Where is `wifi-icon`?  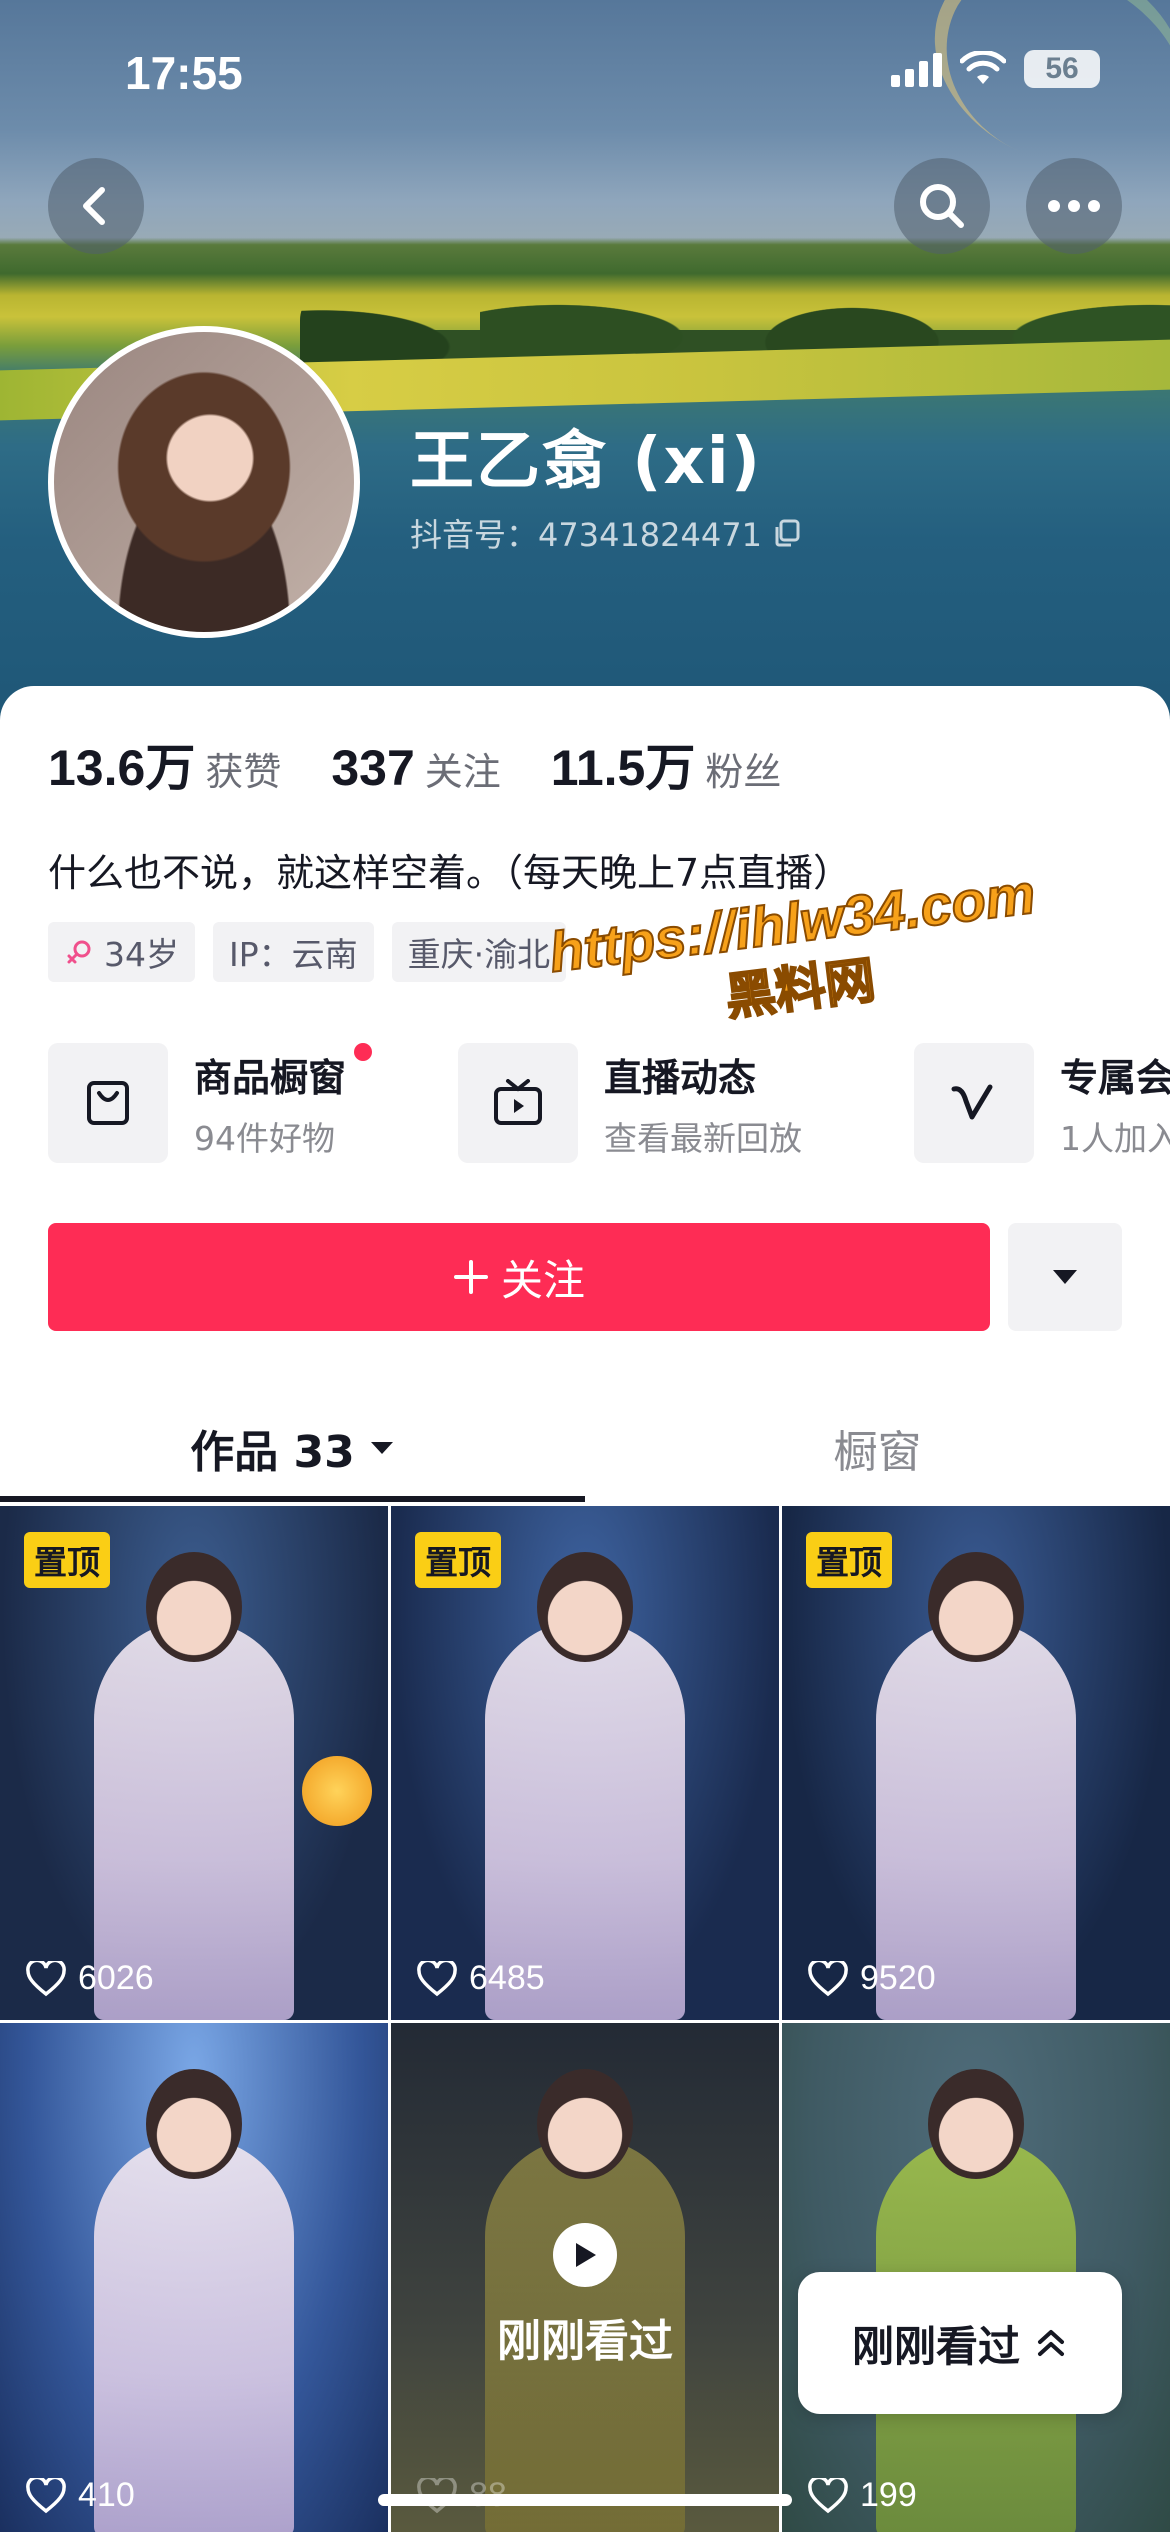 wifi-icon is located at coordinates (983, 67).